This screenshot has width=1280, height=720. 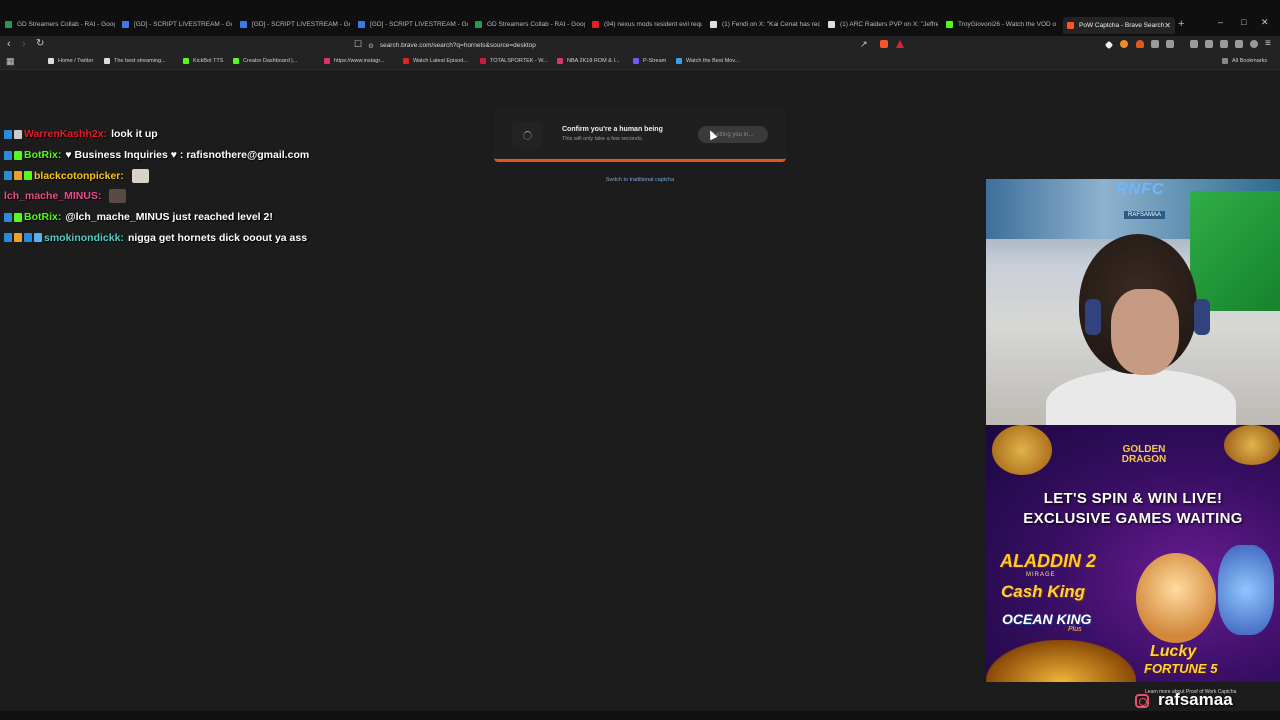 What do you see at coordinates (1181, 24) in the screenshot?
I see `new-tab-button: +` at bounding box center [1181, 24].